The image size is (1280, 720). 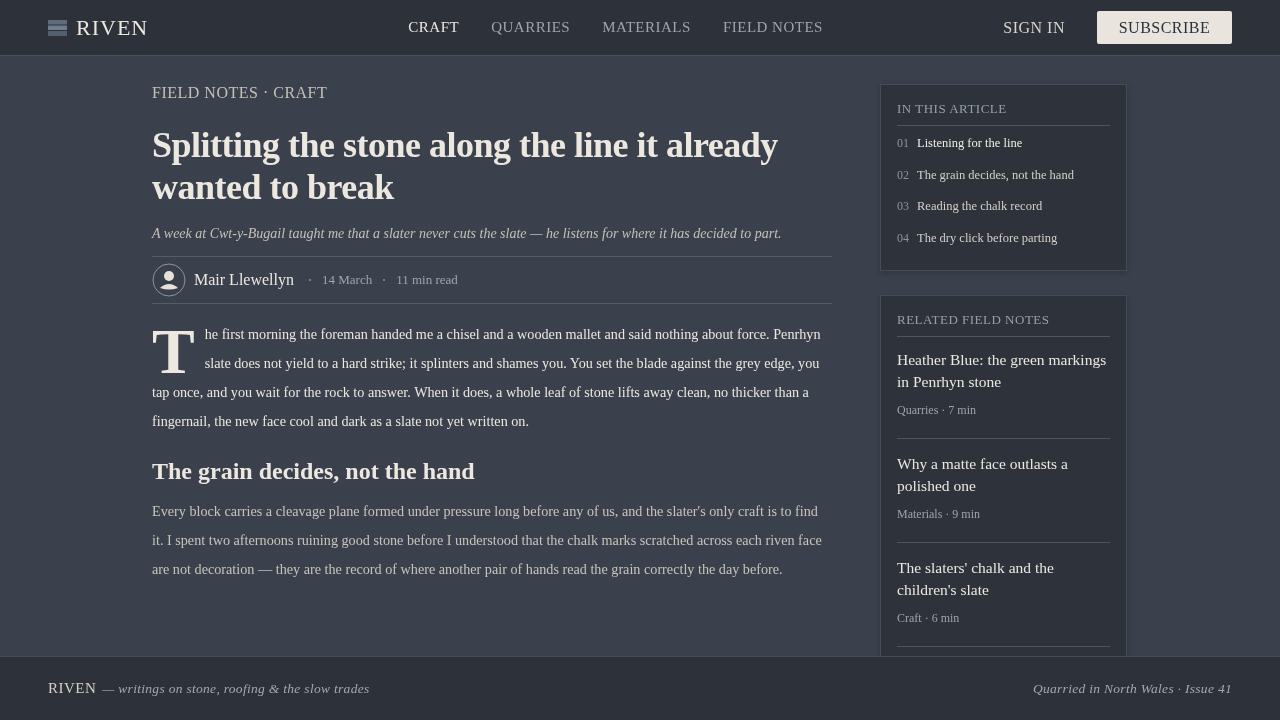 What do you see at coordinates (427, 280) in the screenshot?
I see `read-time: 11 min read` at bounding box center [427, 280].